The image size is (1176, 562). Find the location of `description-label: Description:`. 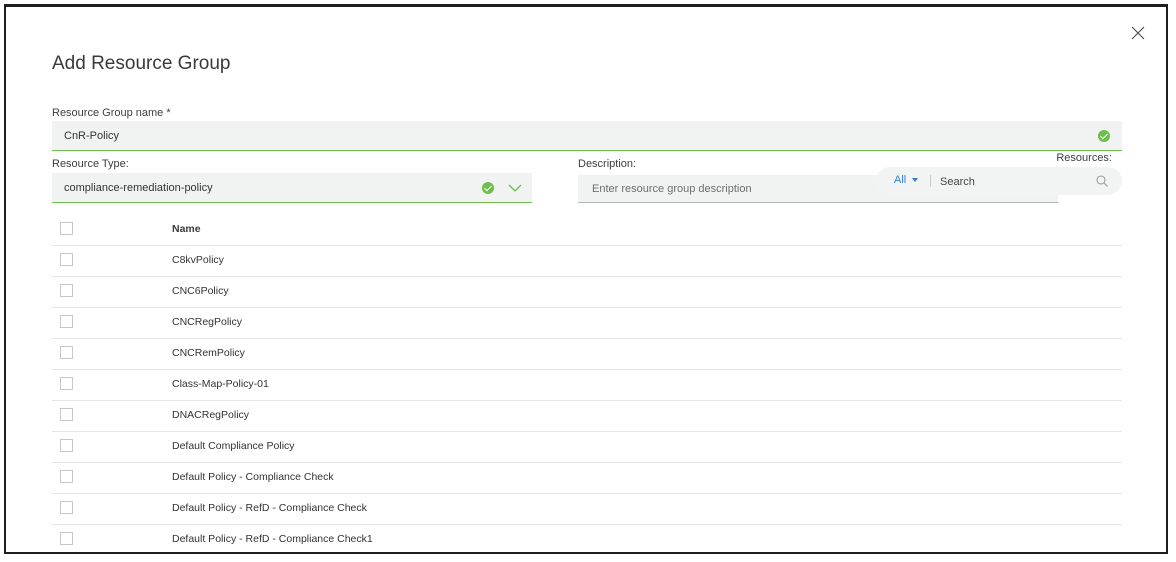

description-label: Description: is located at coordinates (607, 164).